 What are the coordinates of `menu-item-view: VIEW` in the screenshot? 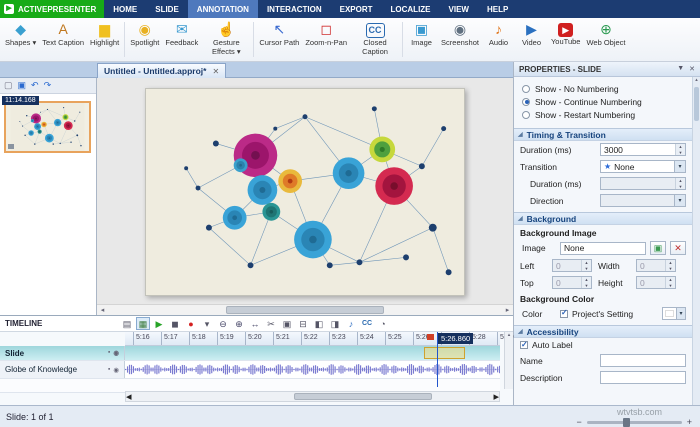 It's located at (459, 9).